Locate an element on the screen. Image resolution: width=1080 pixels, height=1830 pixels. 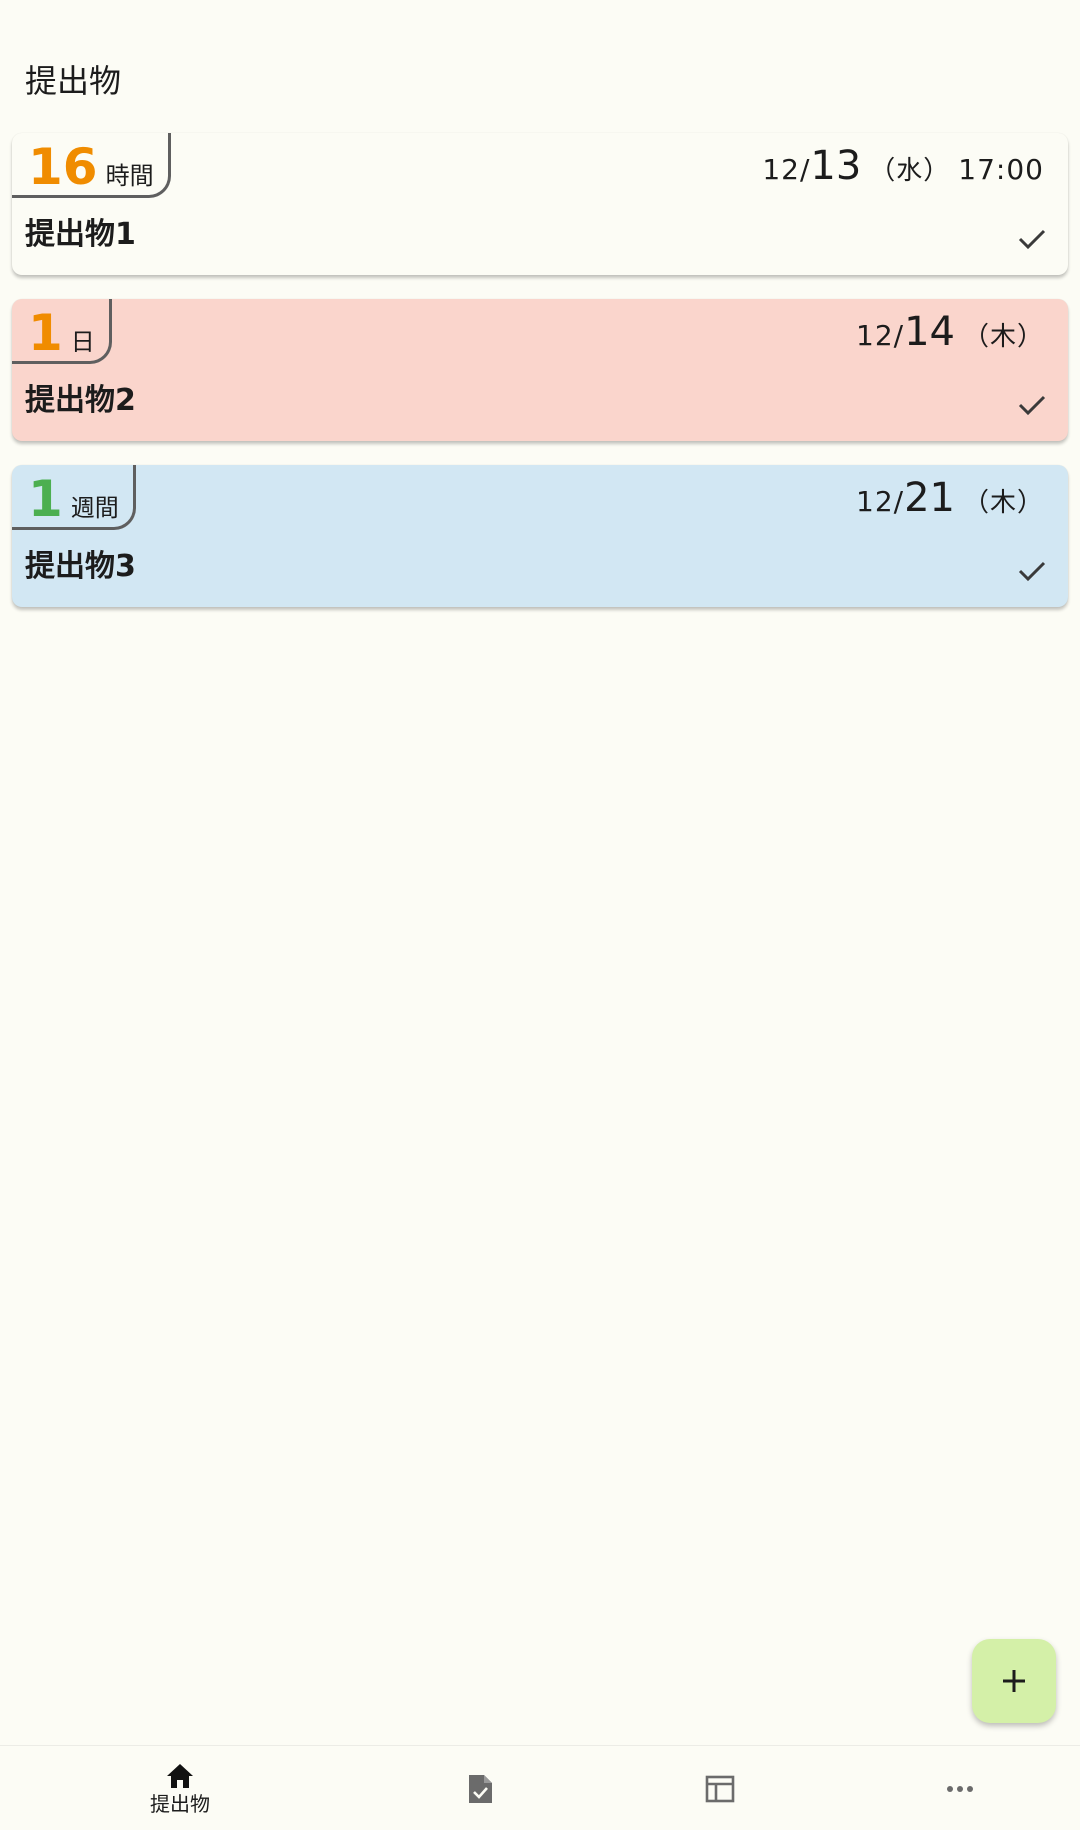
more-icon is located at coordinates (960, 1788).